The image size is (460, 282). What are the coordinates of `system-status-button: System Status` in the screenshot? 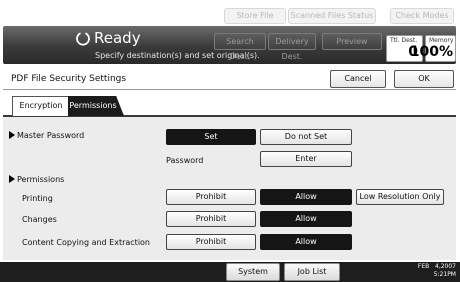 It's located at (253, 272).